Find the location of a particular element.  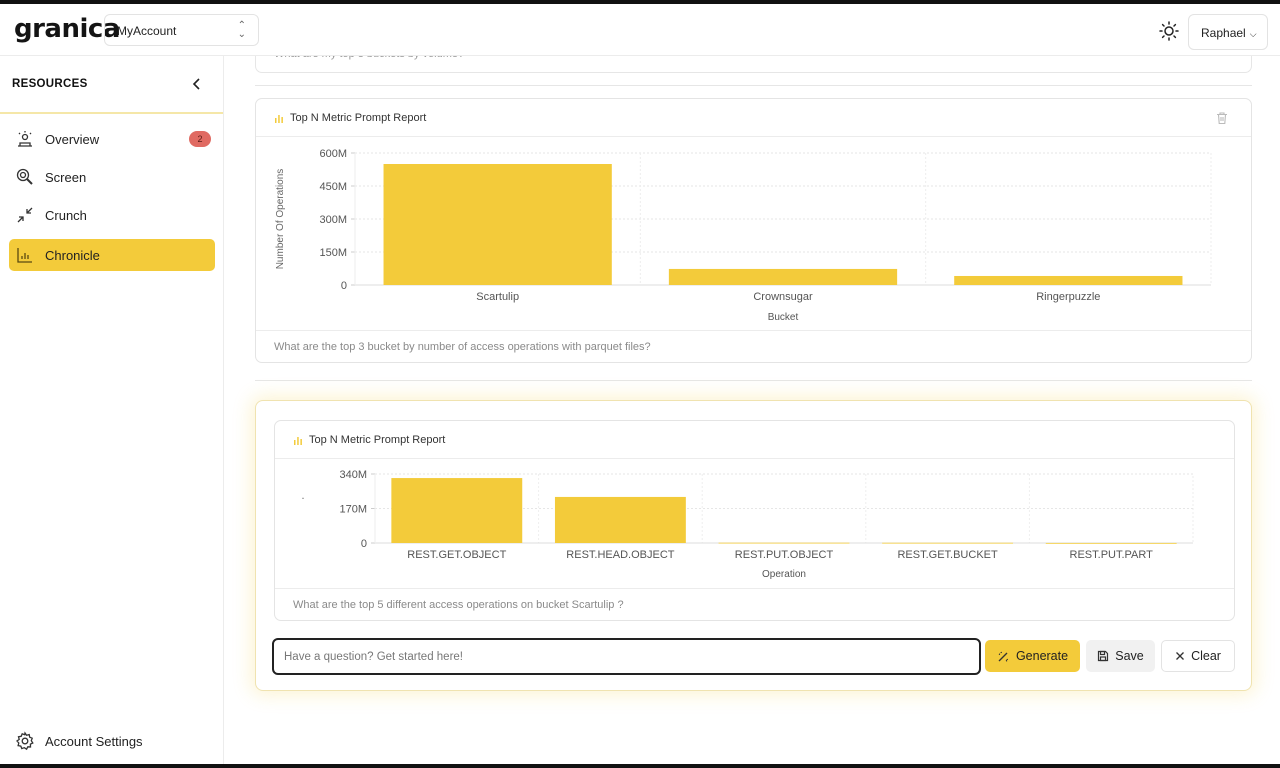

y-tick-label: 600M is located at coordinates (333, 154).